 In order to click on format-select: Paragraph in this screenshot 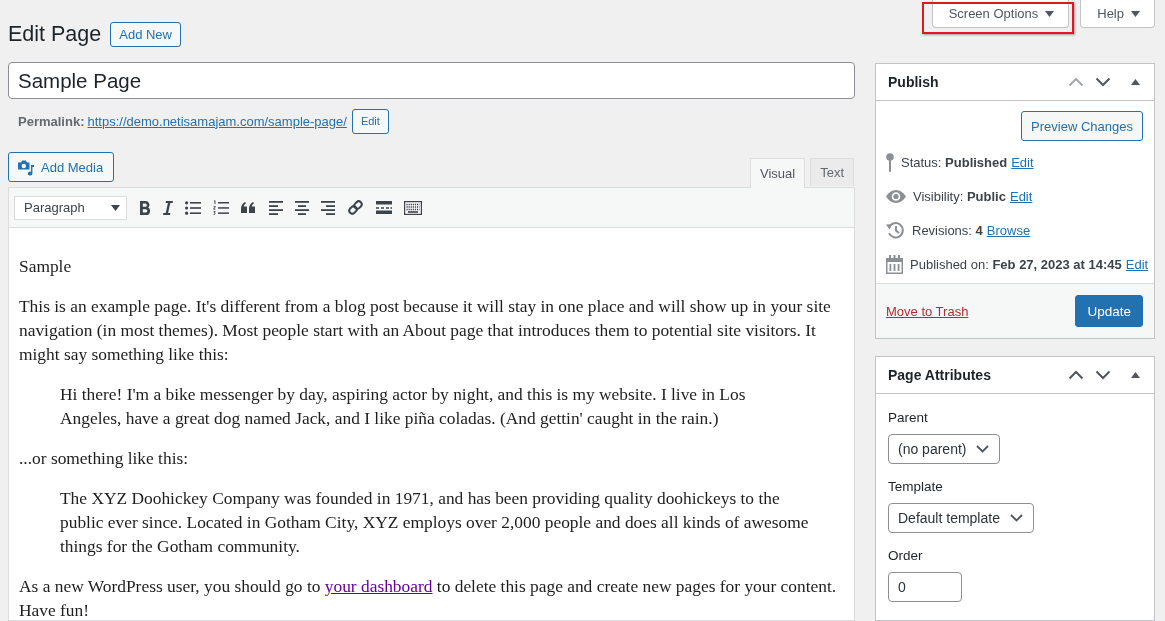, I will do `click(70, 207)`.